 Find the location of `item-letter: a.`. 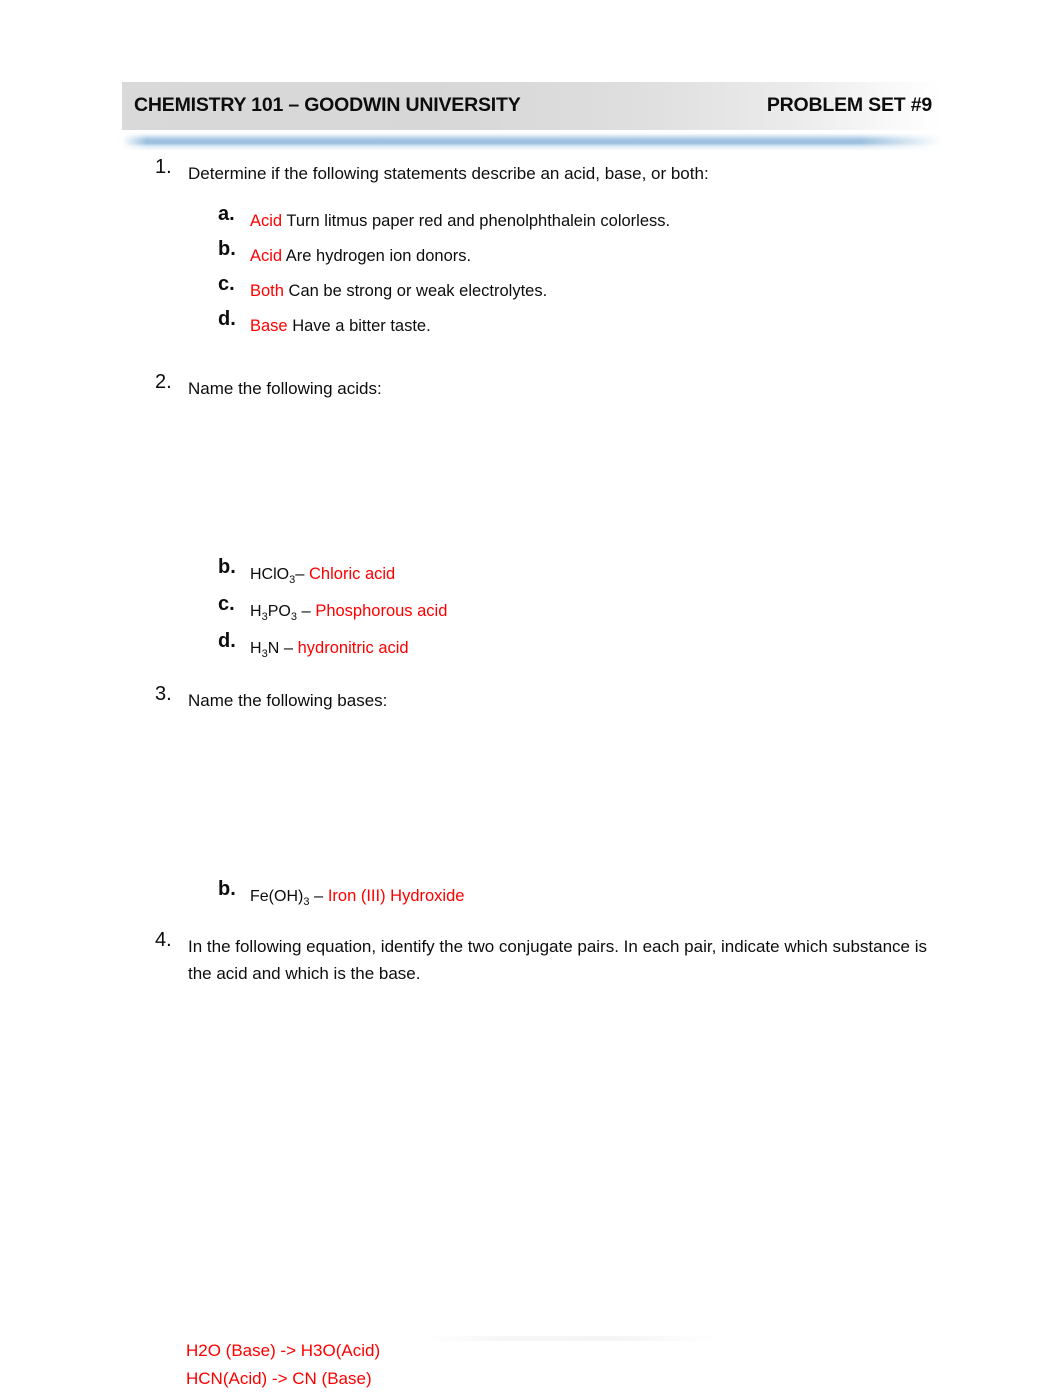

item-letter: a. is located at coordinates (226, 214).